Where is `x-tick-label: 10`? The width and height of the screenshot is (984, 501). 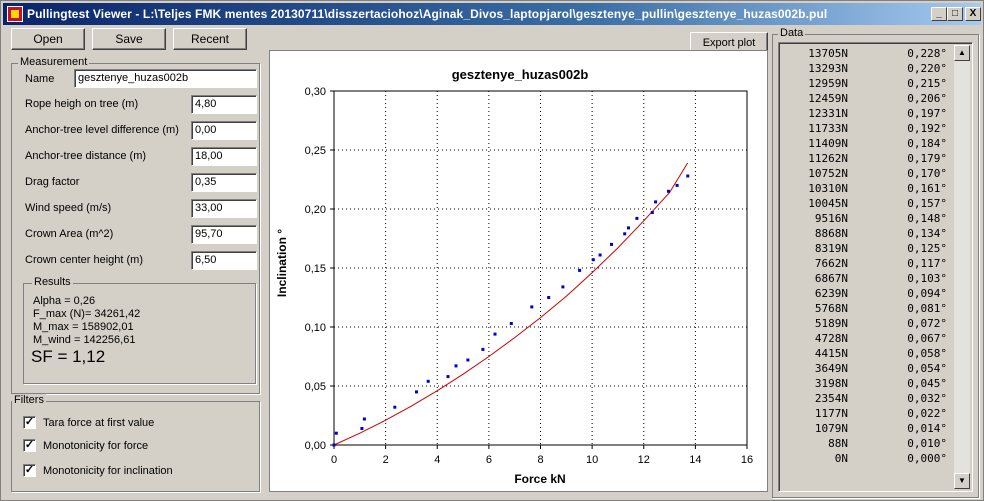
x-tick-label: 10 is located at coordinates (592, 460).